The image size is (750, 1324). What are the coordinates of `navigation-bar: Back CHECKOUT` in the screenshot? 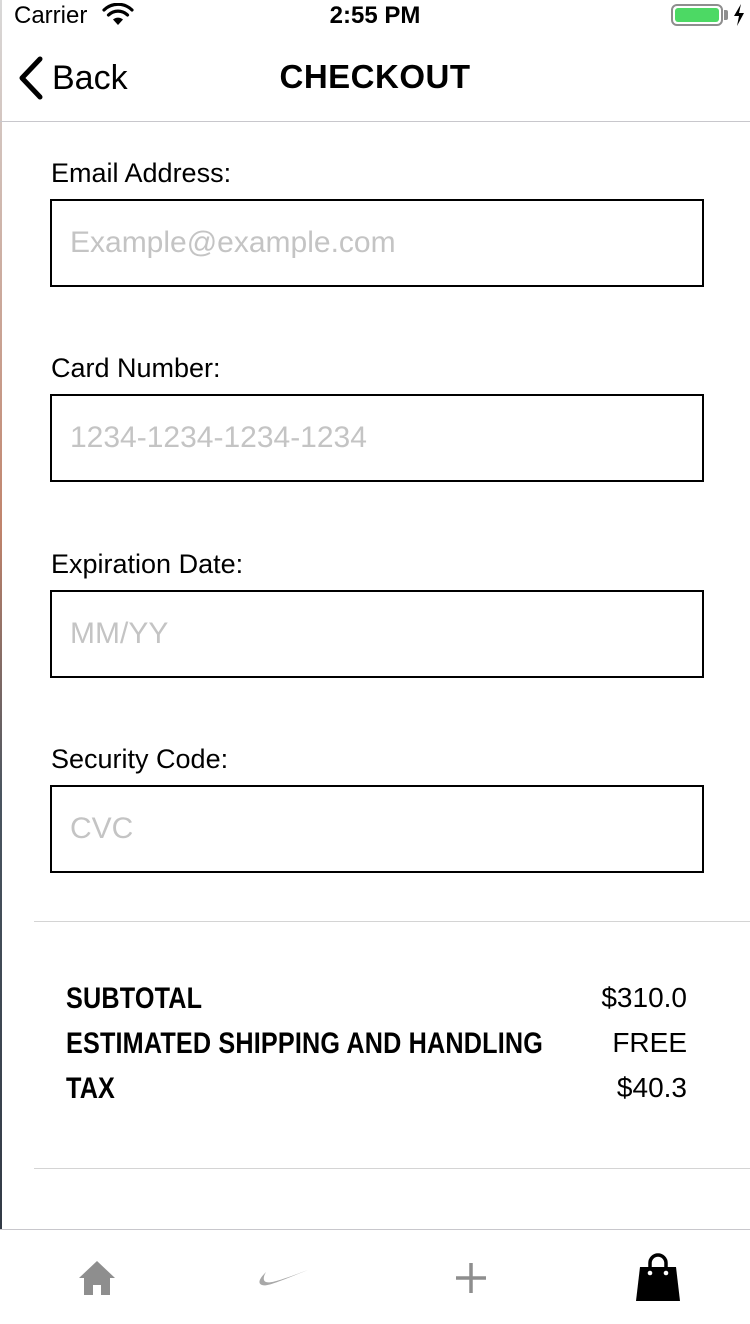 It's located at (375, 76).